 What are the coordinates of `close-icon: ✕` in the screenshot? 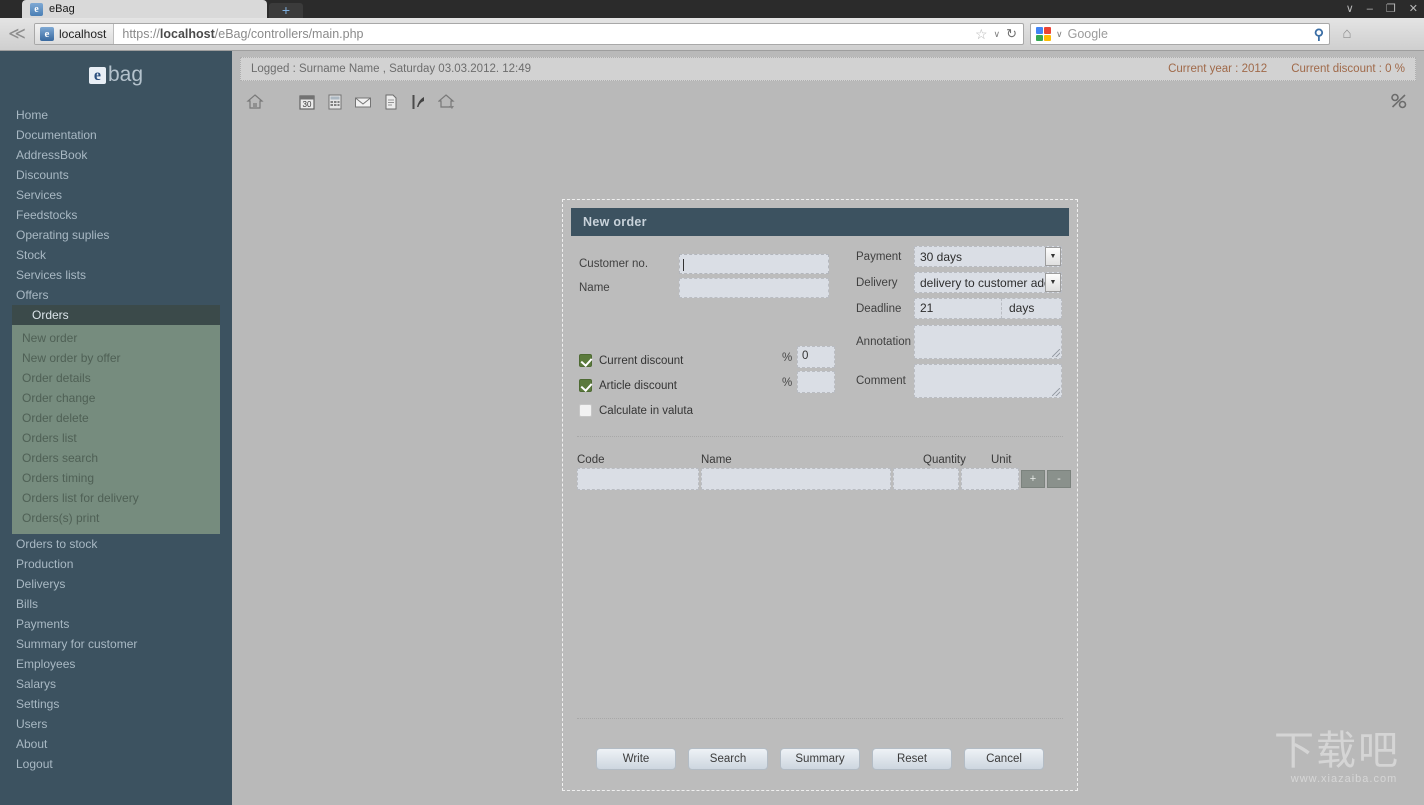 It's located at (1413, 9).